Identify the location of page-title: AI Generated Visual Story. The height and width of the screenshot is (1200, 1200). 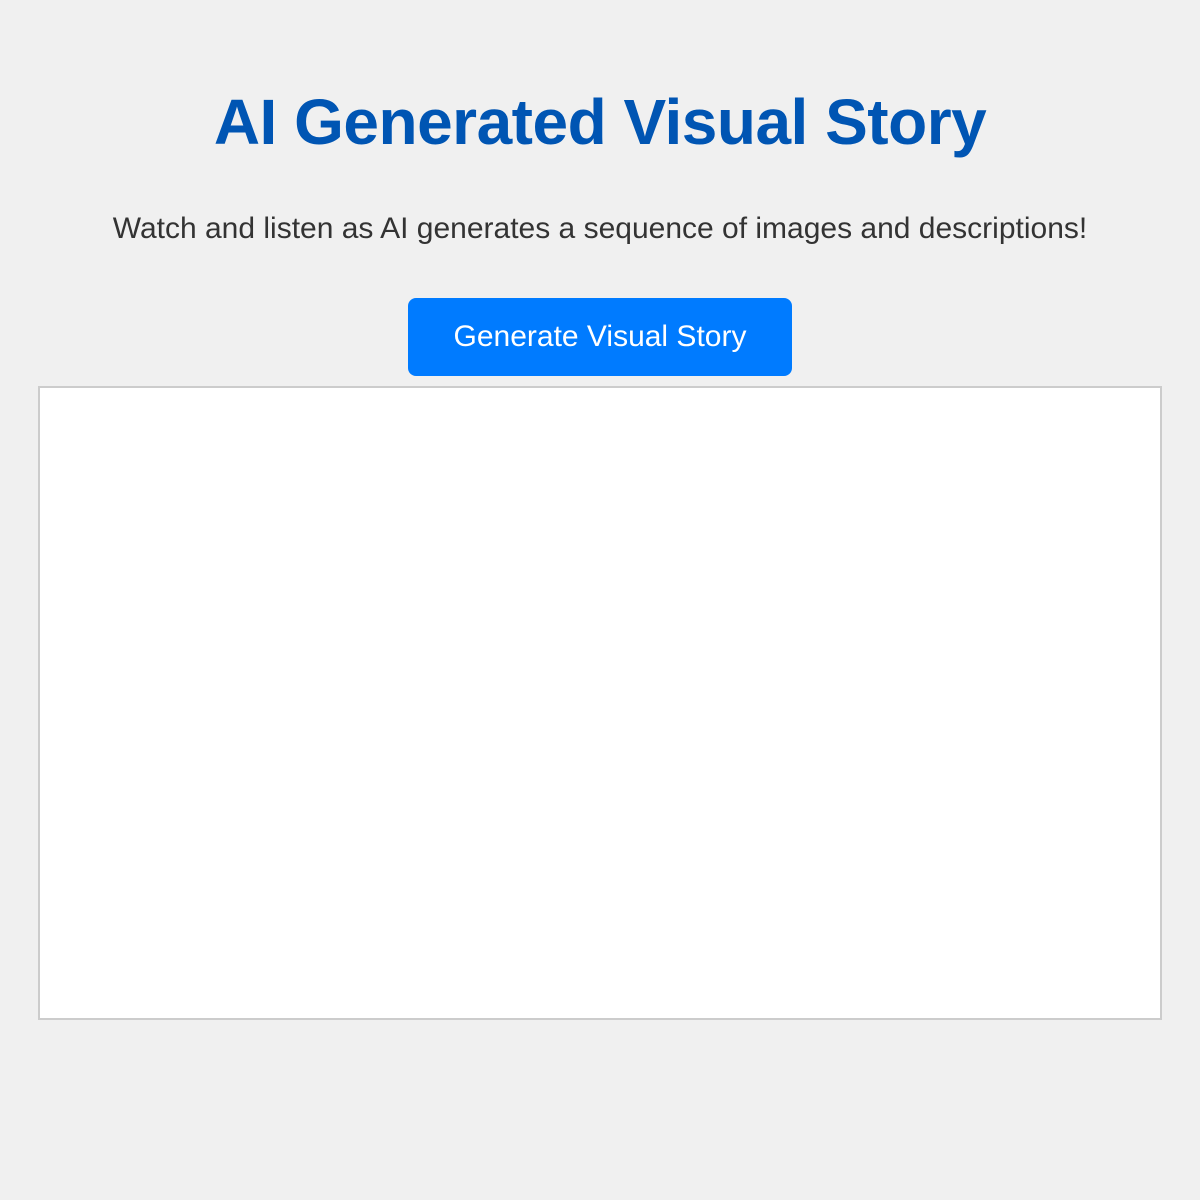
(600, 122).